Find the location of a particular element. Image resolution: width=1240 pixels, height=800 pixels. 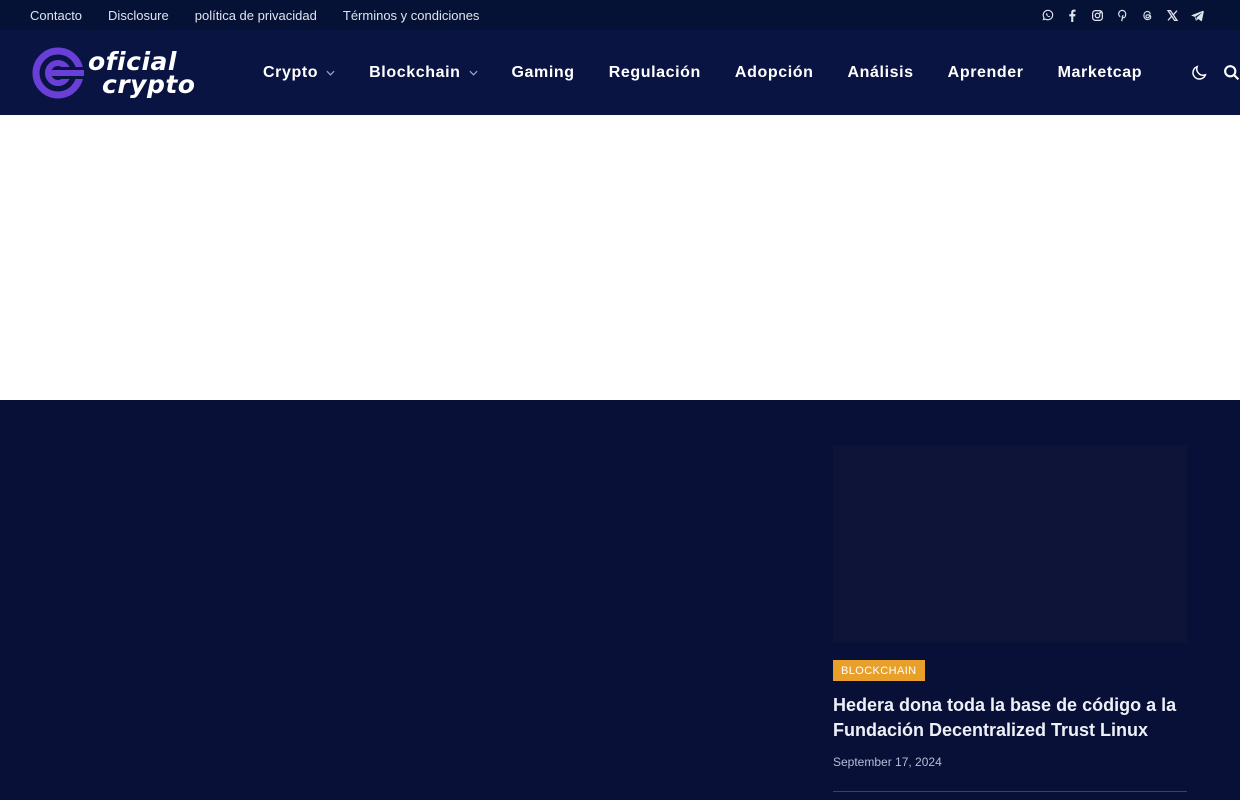

telegram-icon is located at coordinates (1197, 15).